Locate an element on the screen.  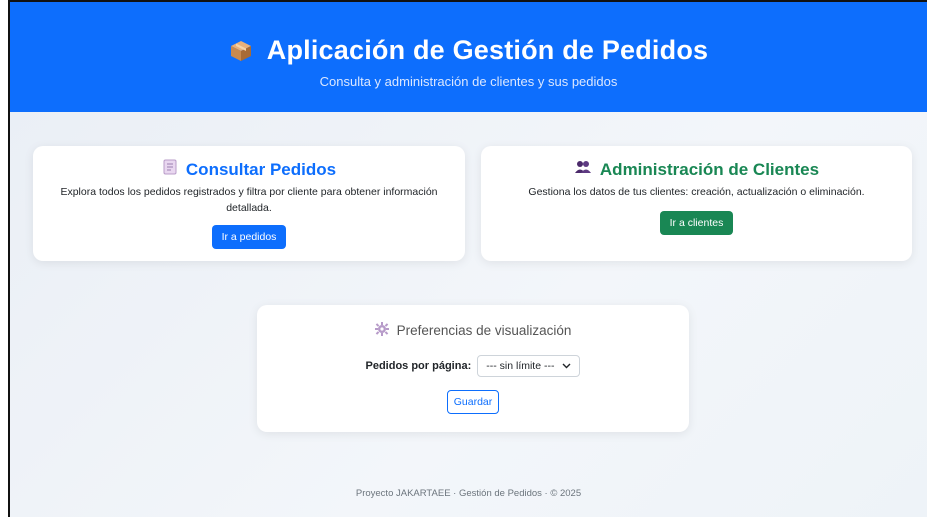
page-title: Aplicación de Gestión de Pedidos is located at coordinates (487, 50).